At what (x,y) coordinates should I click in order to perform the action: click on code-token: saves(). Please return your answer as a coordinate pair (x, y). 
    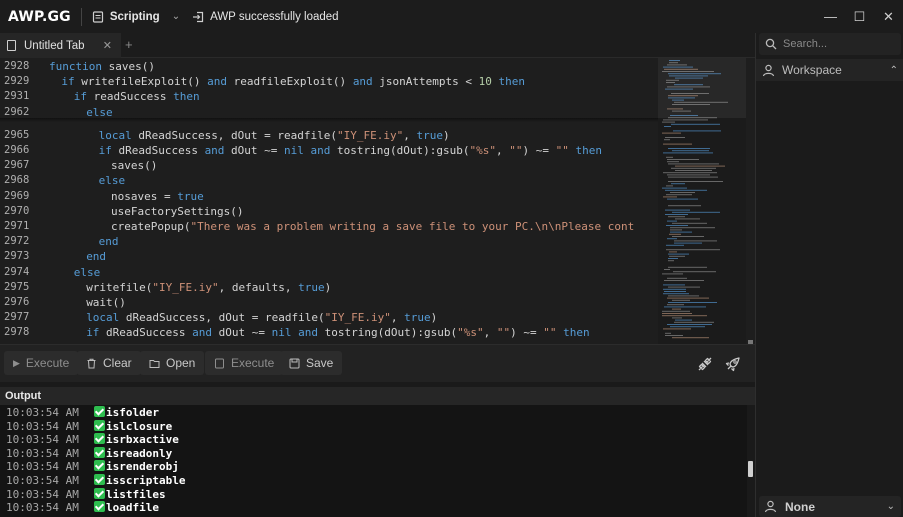
    Looking at the image, I should click on (134, 166).